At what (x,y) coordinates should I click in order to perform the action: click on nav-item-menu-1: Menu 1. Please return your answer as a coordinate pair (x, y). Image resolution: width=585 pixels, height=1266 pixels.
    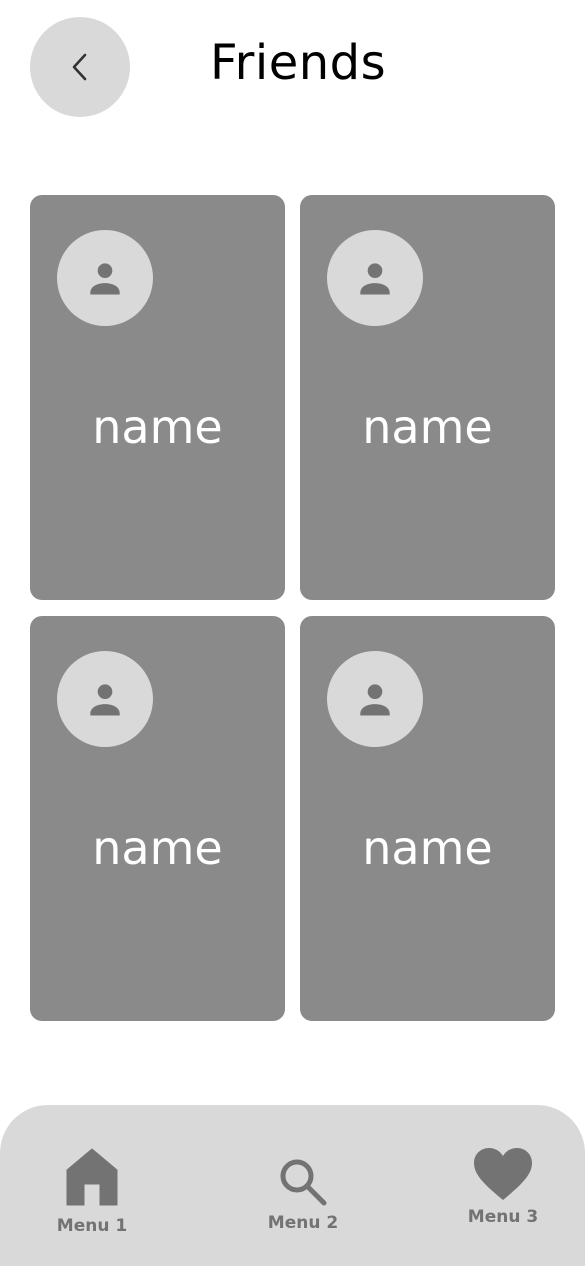
    Looking at the image, I should click on (92, 1192).